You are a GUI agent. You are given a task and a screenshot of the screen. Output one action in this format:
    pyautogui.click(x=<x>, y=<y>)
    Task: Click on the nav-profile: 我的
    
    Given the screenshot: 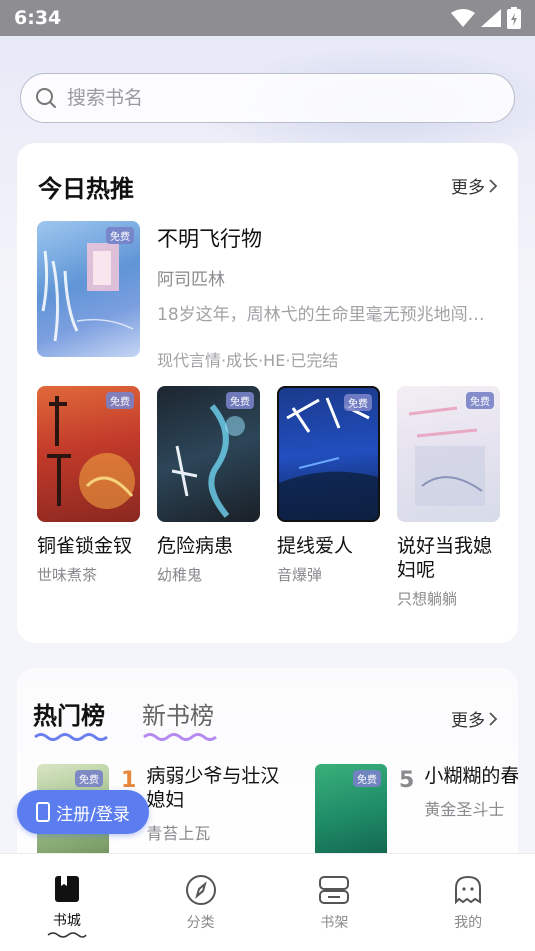 What is the action you would take?
    pyautogui.click(x=468, y=902)
    